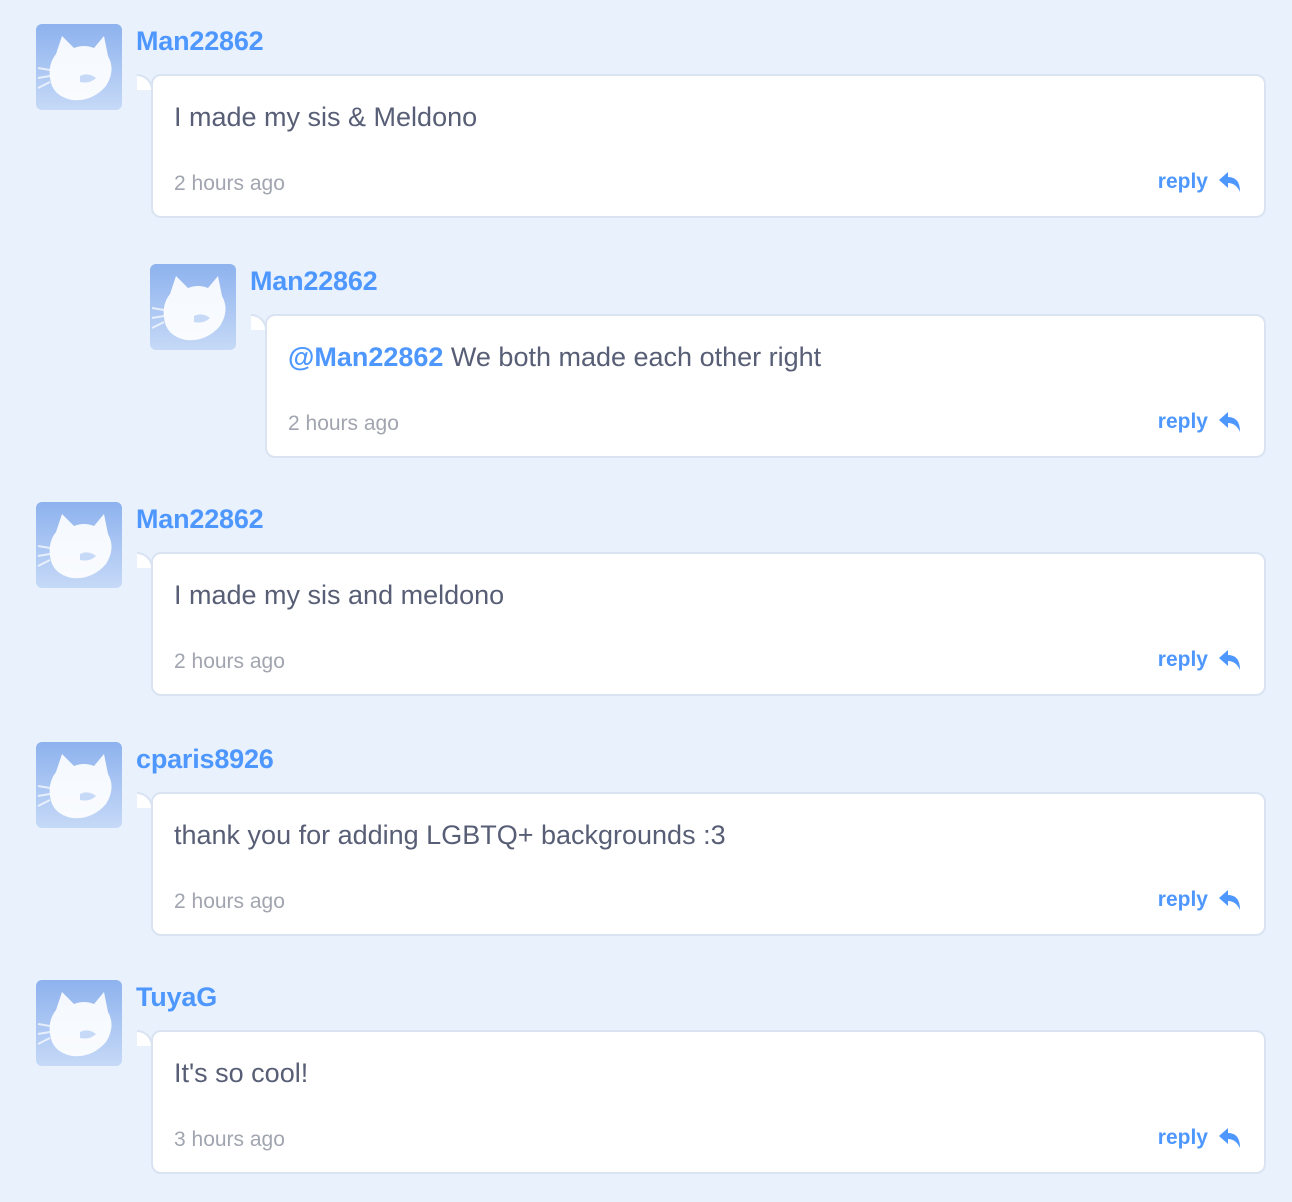 This screenshot has width=1292, height=1202. Describe the element at coordinates (241, 1073) in the screenshot. I see `comment-text: It's so cool!` at that location.